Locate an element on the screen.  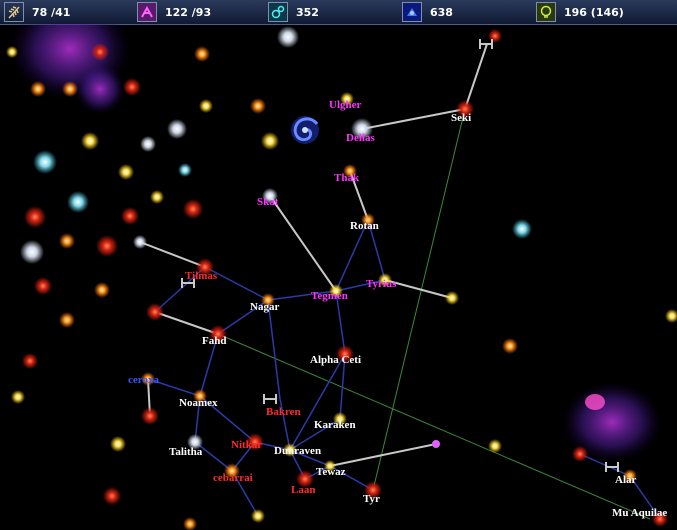
system-label-ulgher: Ulgher is located at coordinates (345, 105).